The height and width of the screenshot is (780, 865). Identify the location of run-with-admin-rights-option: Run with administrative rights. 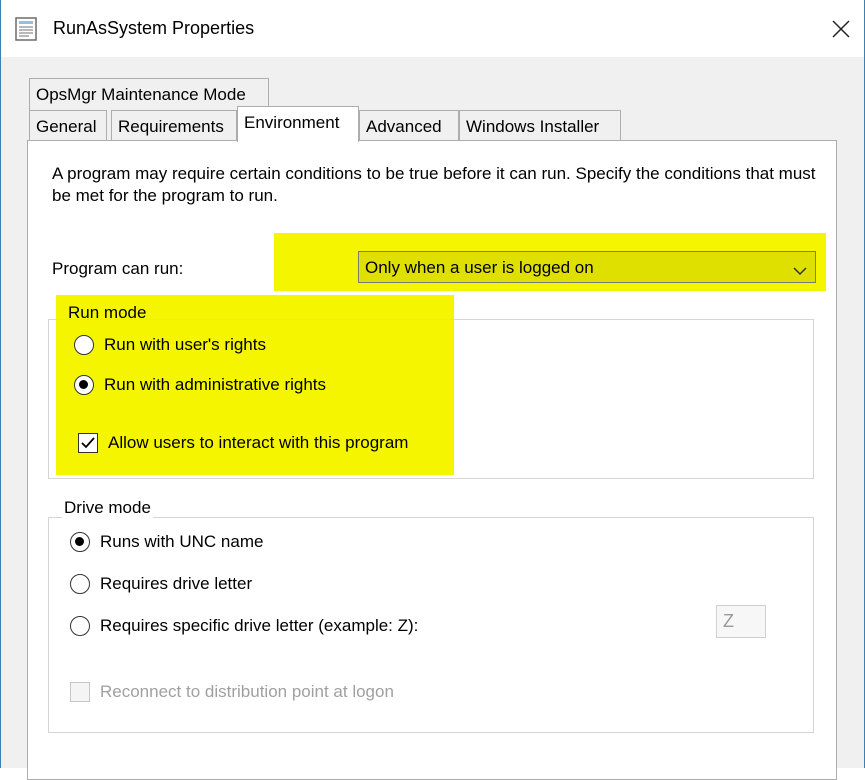
(200, 385).